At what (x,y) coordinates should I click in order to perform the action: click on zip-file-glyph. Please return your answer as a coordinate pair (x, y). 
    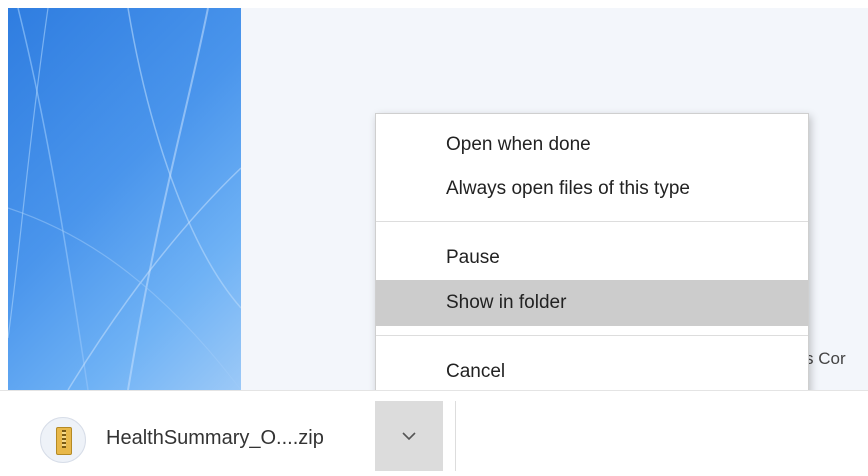
    Looking at the image, I should click on (64, 441).